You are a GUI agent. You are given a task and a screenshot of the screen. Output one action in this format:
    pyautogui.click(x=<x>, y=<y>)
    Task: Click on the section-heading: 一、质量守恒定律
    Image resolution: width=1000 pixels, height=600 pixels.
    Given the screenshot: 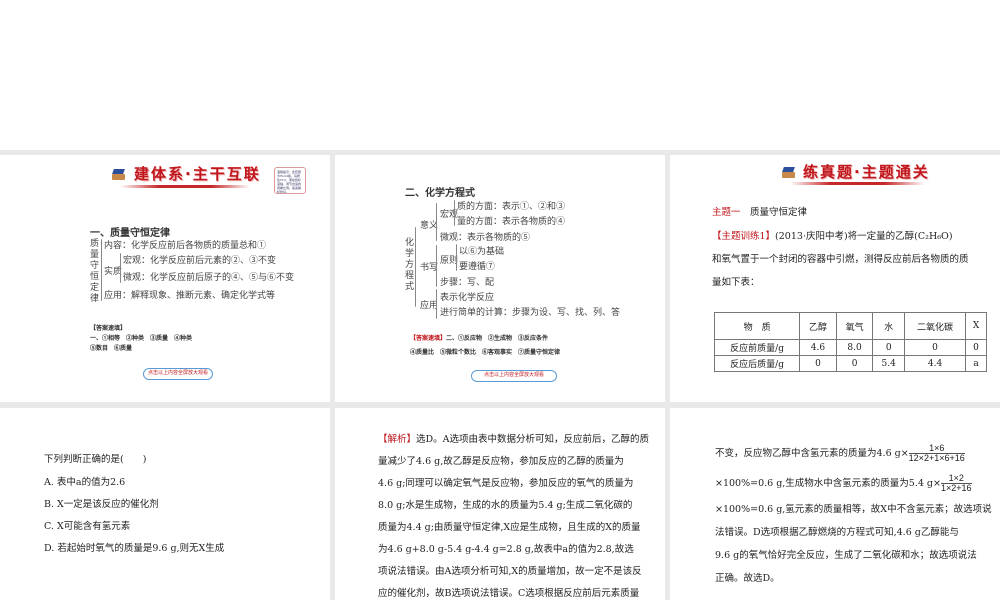 What is the action you would take?
    pyautogui.click(x=130, y=233)
    